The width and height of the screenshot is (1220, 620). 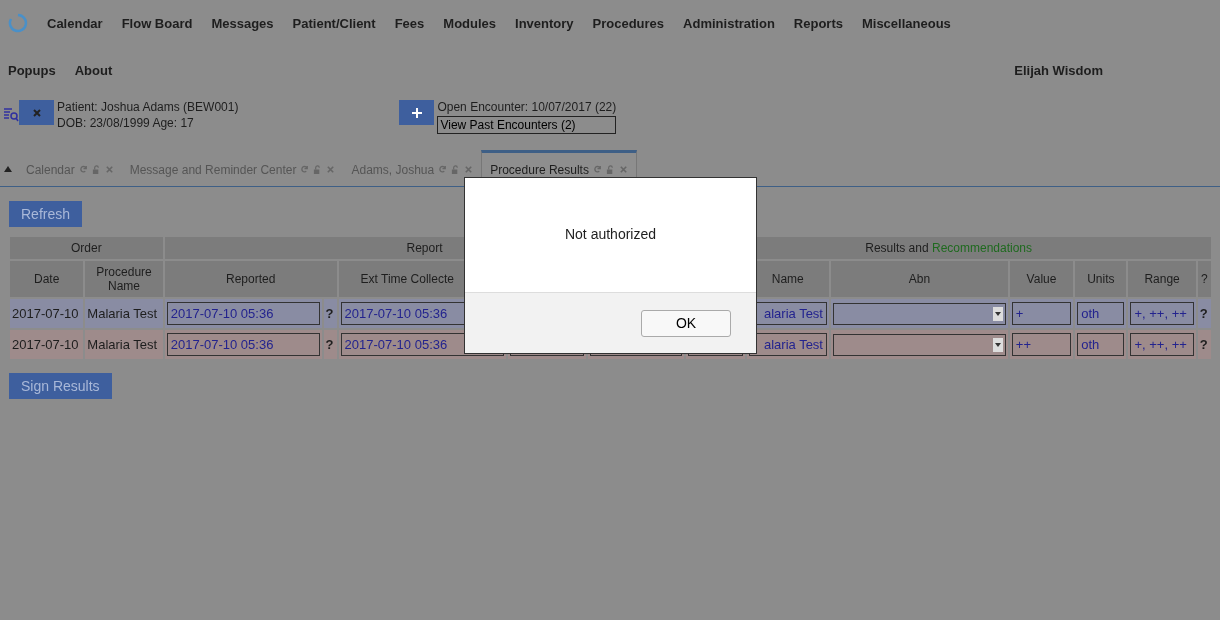 I want to click on refresh-button: Refresh, so click(x=46, y=214).